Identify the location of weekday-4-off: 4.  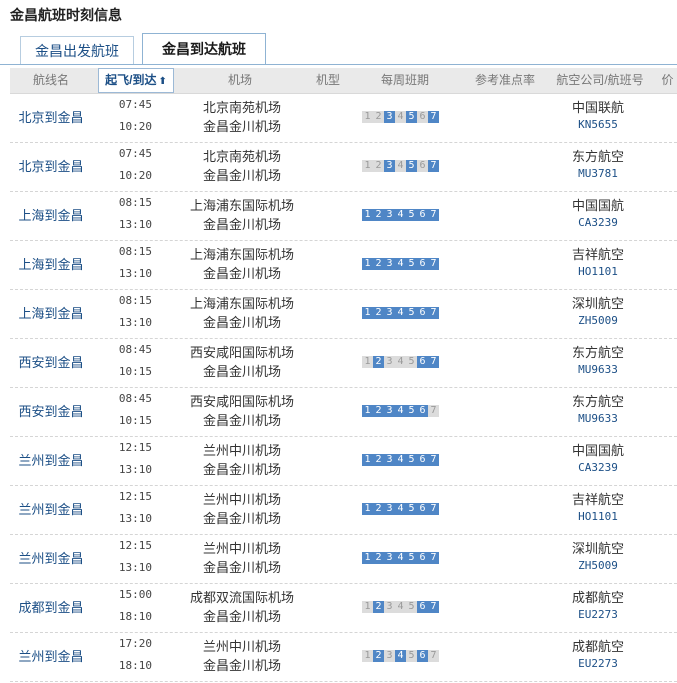
(400, 117).